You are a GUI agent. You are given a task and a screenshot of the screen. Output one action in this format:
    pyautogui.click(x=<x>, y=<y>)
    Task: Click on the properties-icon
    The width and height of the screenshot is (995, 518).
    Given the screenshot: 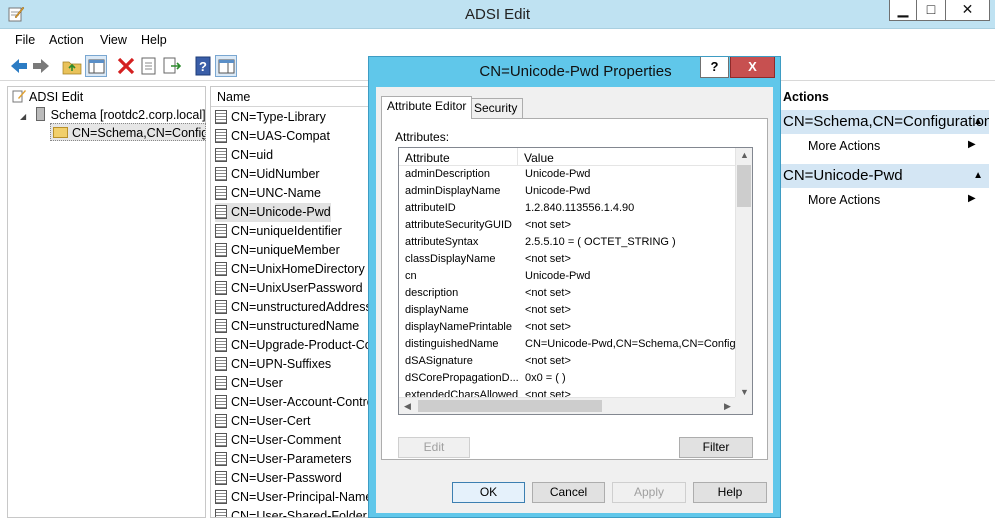 What is the action you would take?
    pyautogui.click(x=149, y=66)
    